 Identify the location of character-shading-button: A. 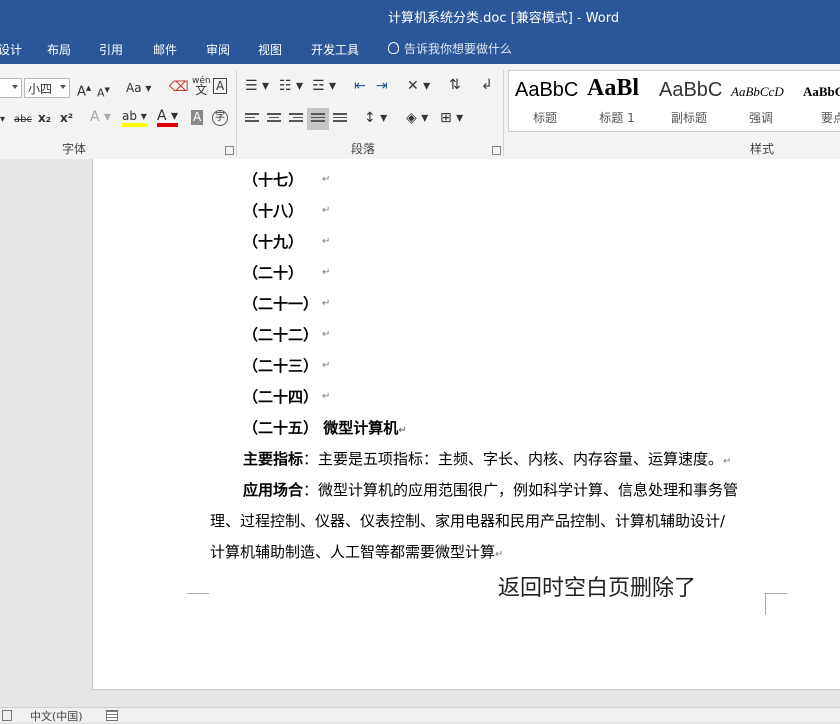
(197, 117).